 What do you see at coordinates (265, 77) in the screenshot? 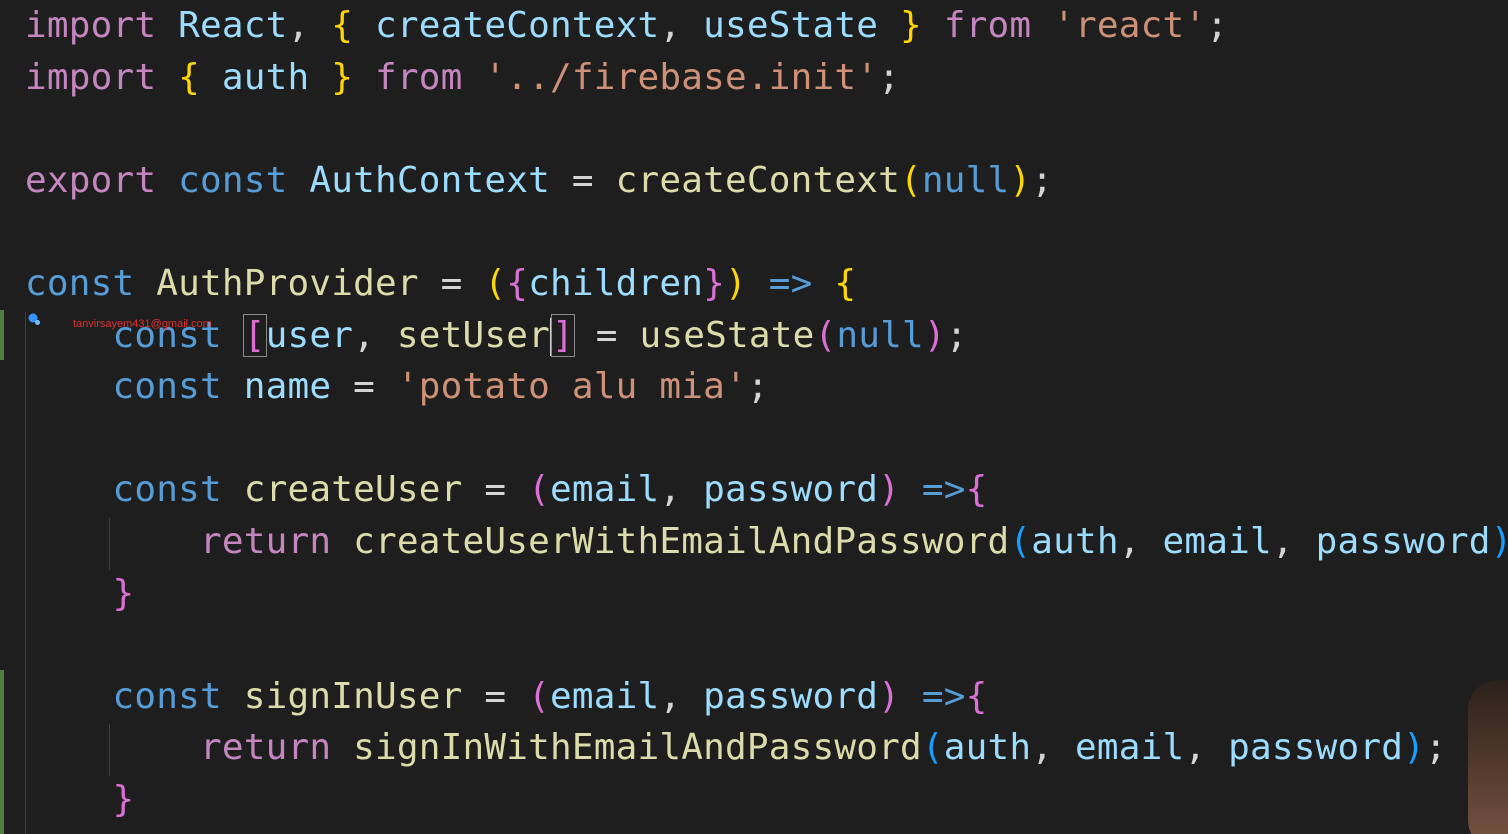
I see `code-token: auth` at bounding box center [265, 77].